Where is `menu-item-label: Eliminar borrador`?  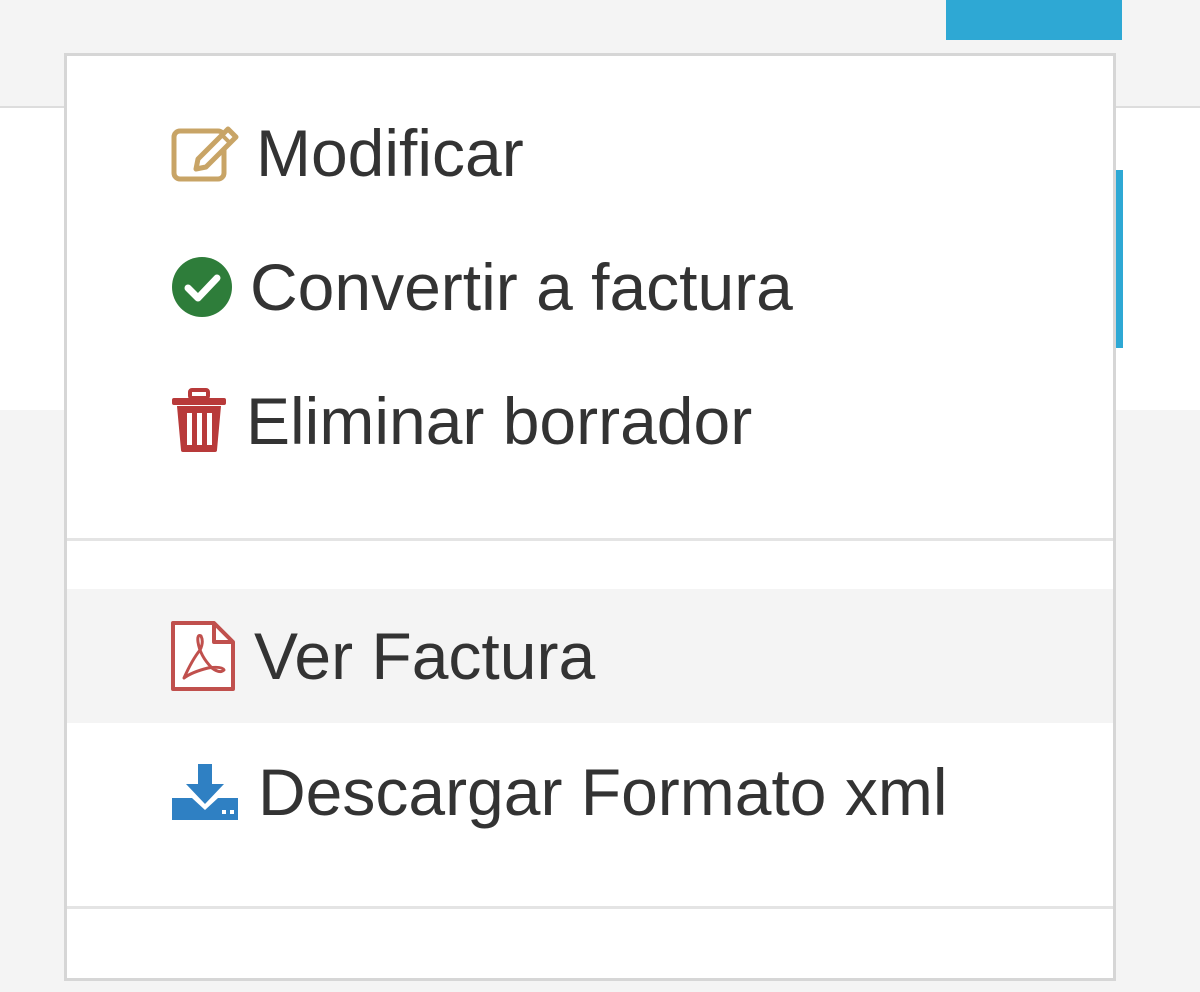 menu-item-label: Eliminar borrador is located at coordinates (499, 421).